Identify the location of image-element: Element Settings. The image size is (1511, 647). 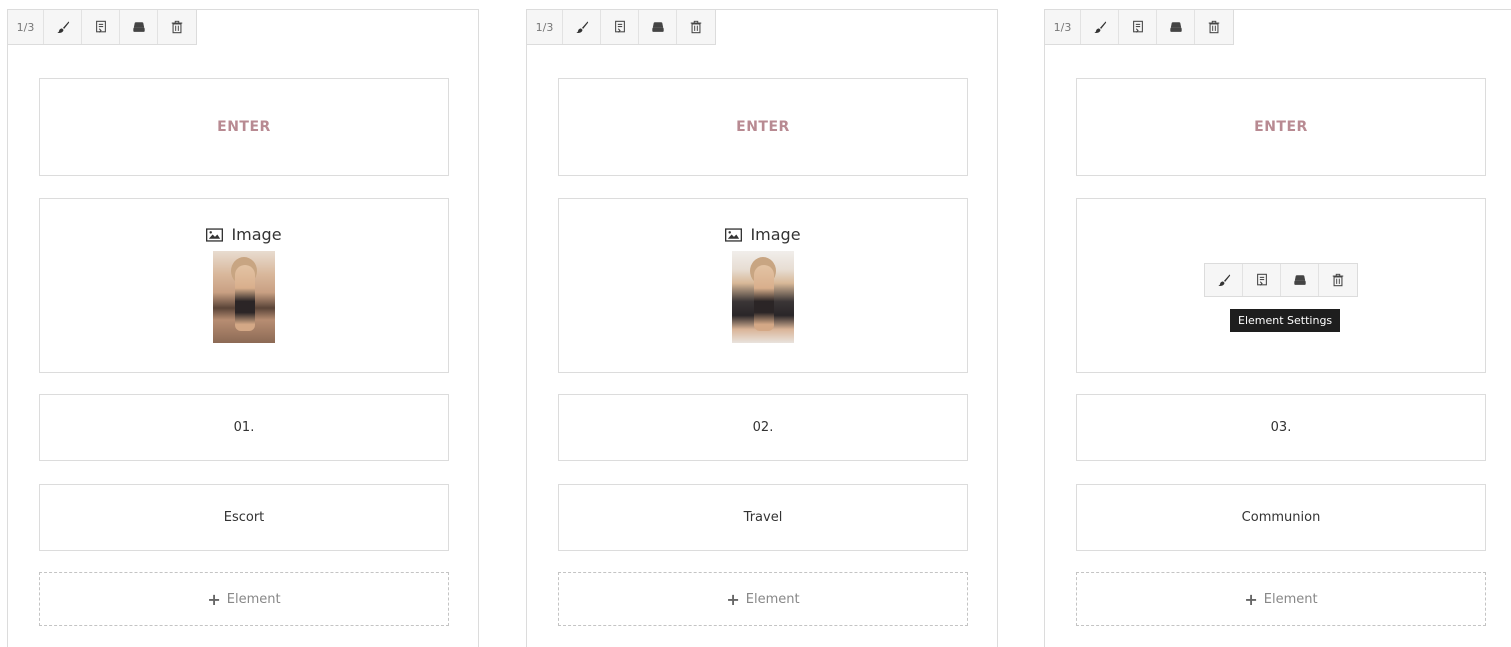
(1281, 285).